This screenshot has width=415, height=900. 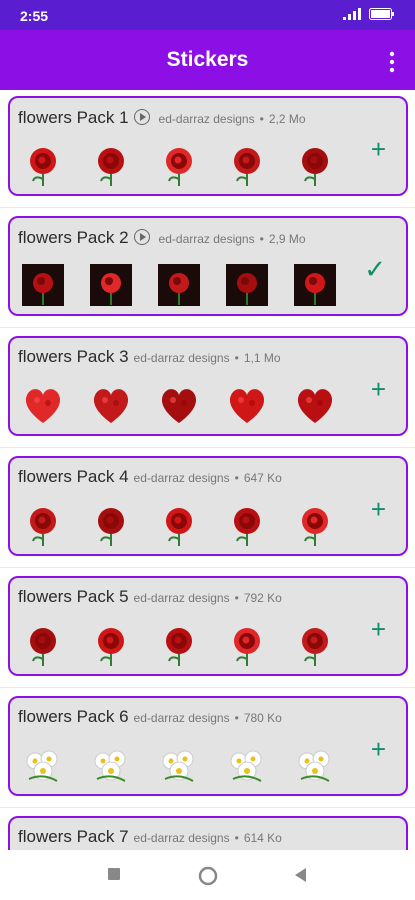 What do you see at coordinates (73, 476) in the screenshot?
I see `pack-name: flowers Pack 4` at bounding box center [73, 476].